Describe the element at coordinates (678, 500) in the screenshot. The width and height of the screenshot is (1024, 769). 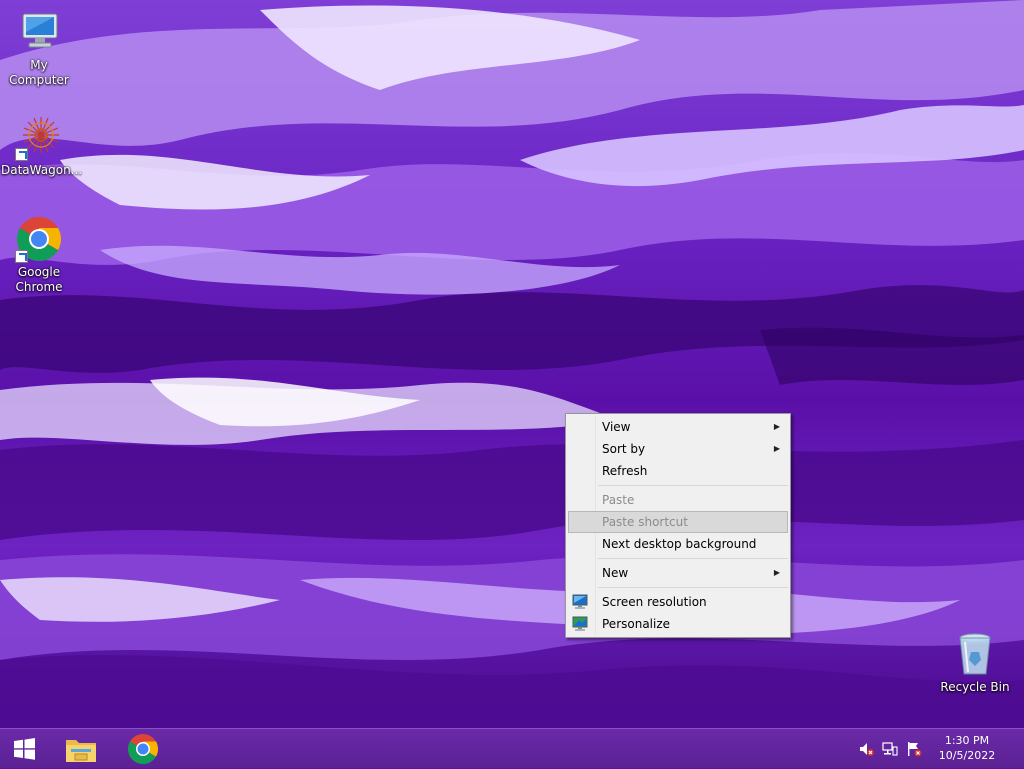
I see `menu-item-paste: Paste` at that location.